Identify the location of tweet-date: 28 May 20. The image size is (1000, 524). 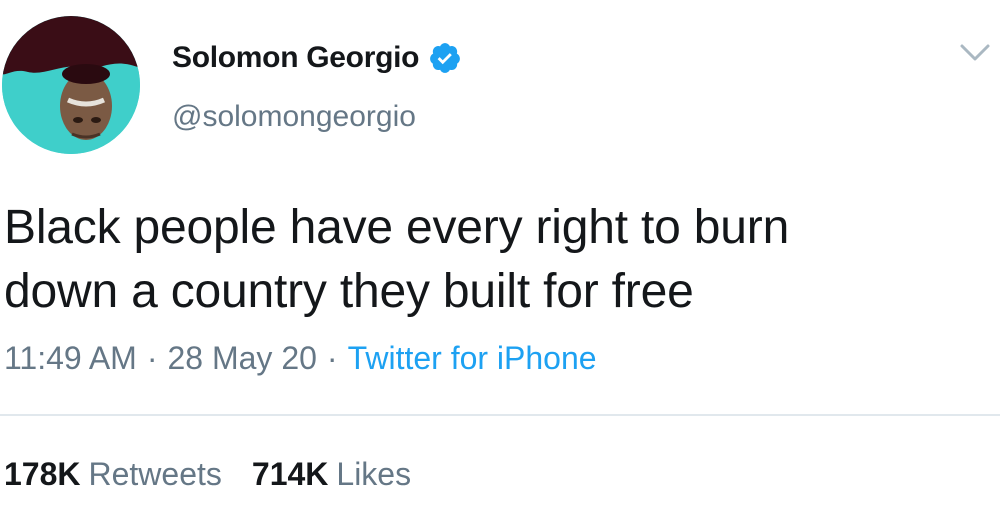
(241, 358).